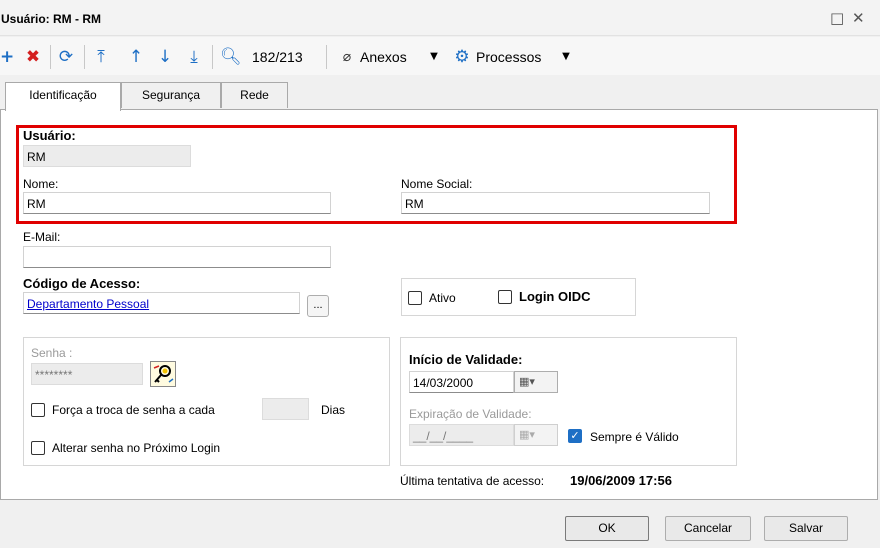  What do you see at coordinates (163, 374) in the screenshot?
I see `key-icon` at bounding box center [163, 374].